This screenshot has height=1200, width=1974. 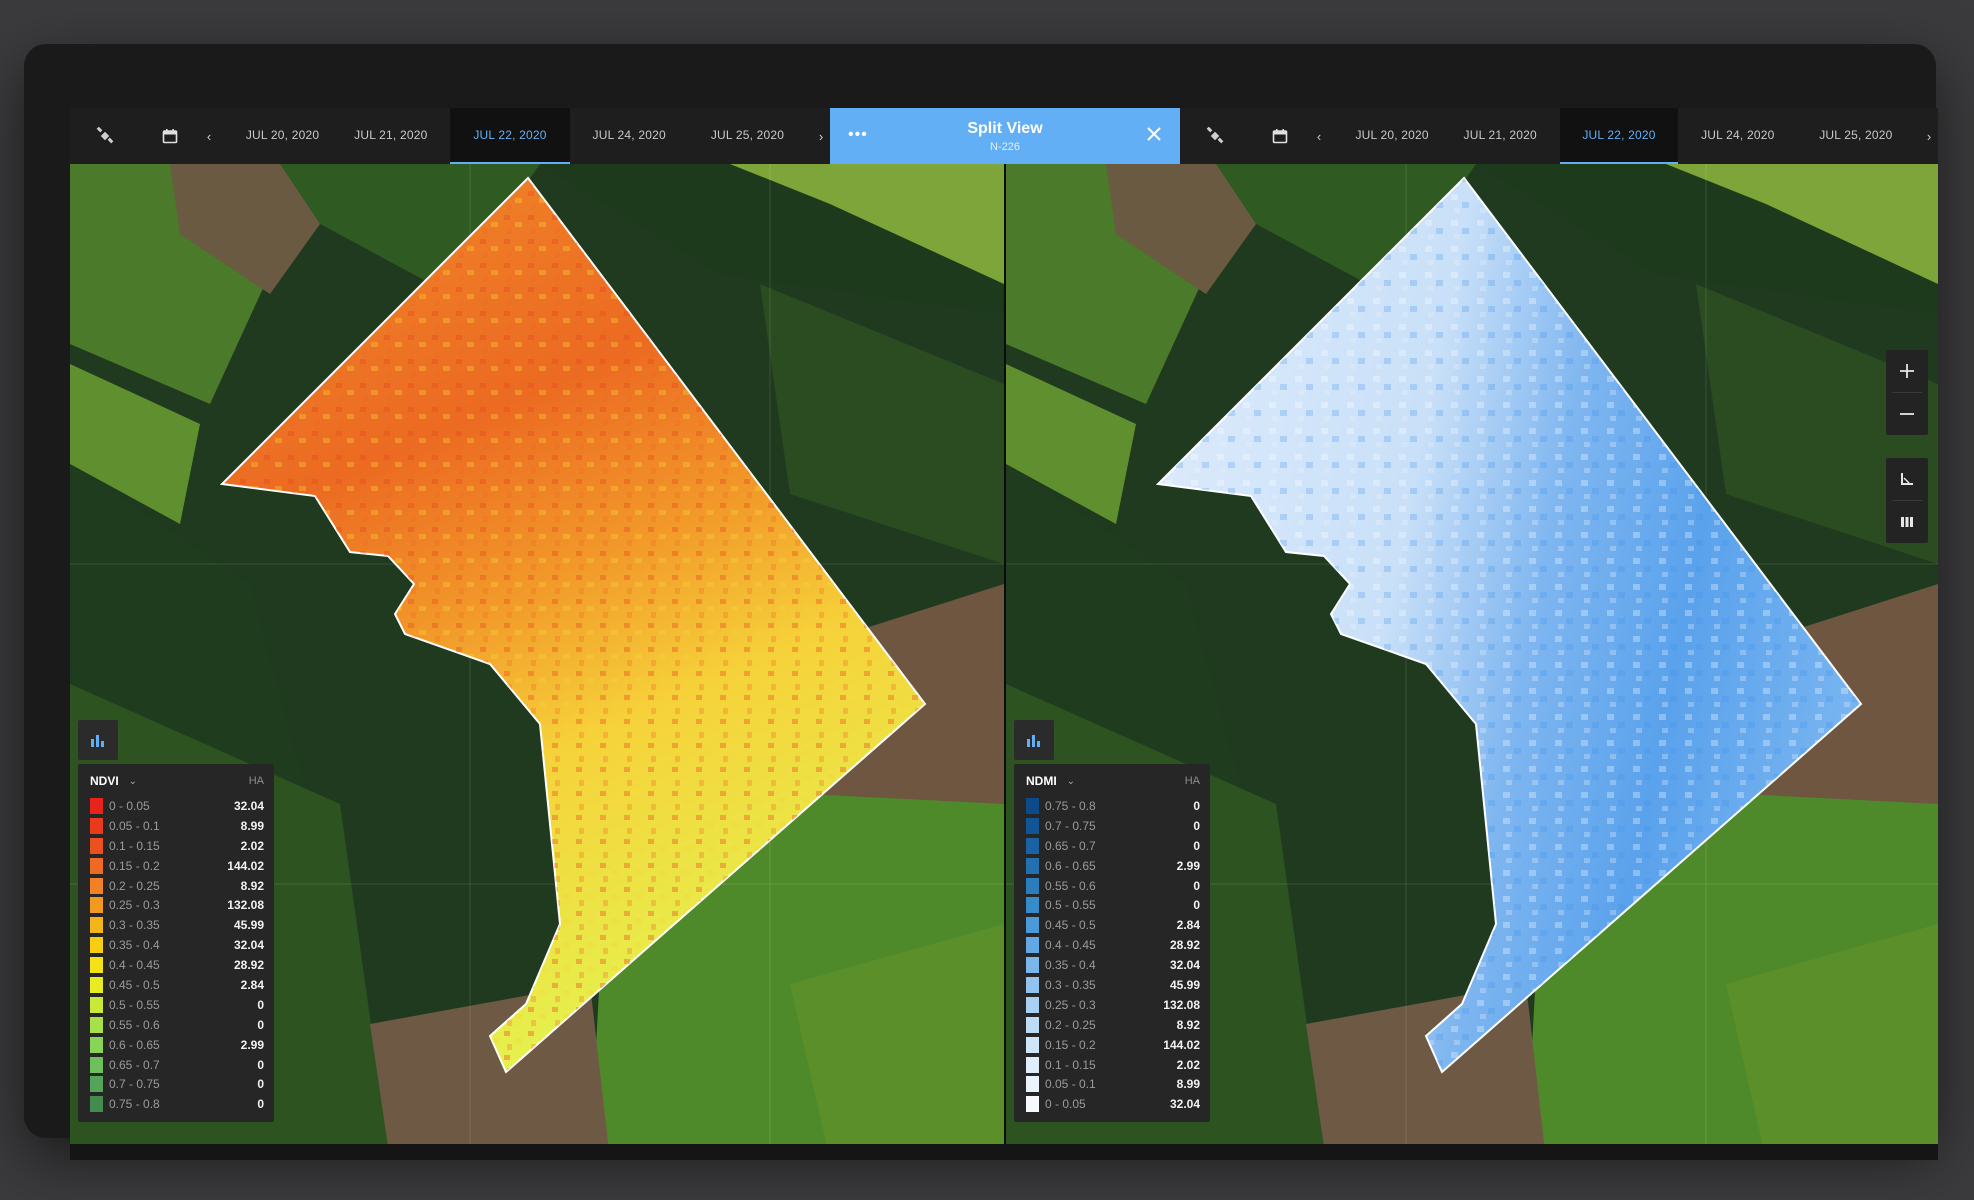 I want to click on legend-range: 0.35 - 0.4, so click(x=1070, y=965).